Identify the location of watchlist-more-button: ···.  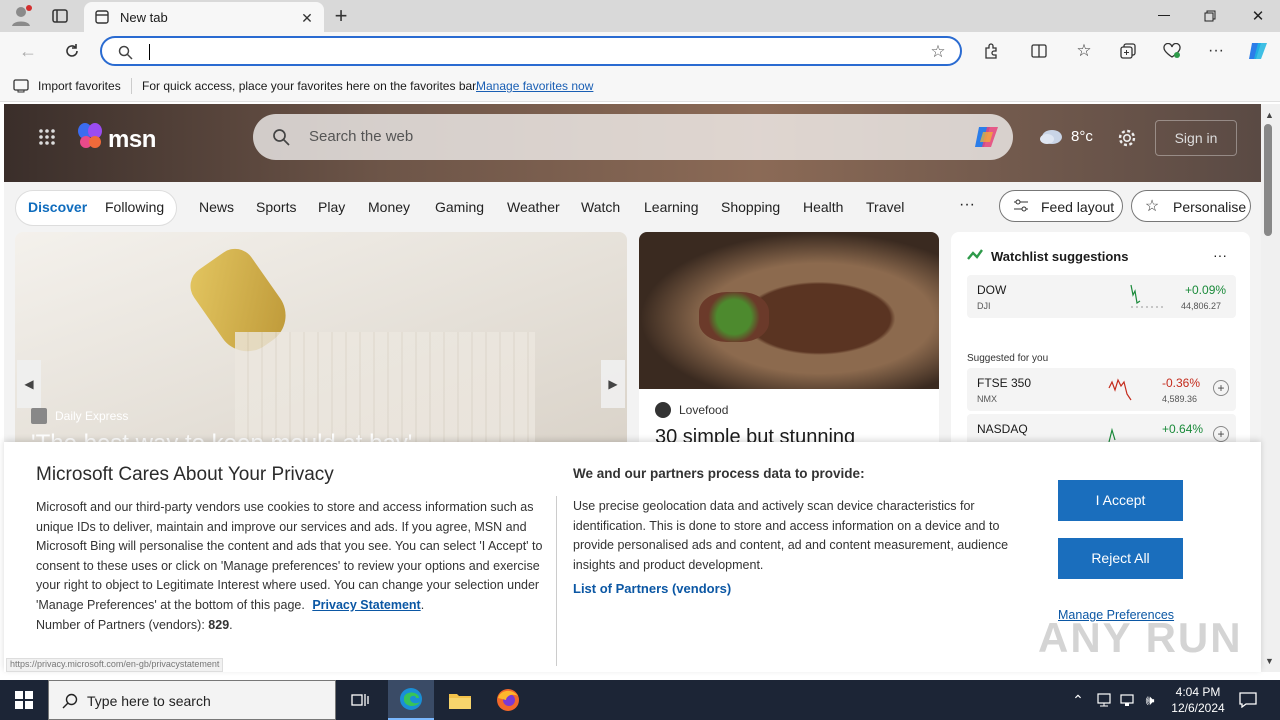
(1220, 255).